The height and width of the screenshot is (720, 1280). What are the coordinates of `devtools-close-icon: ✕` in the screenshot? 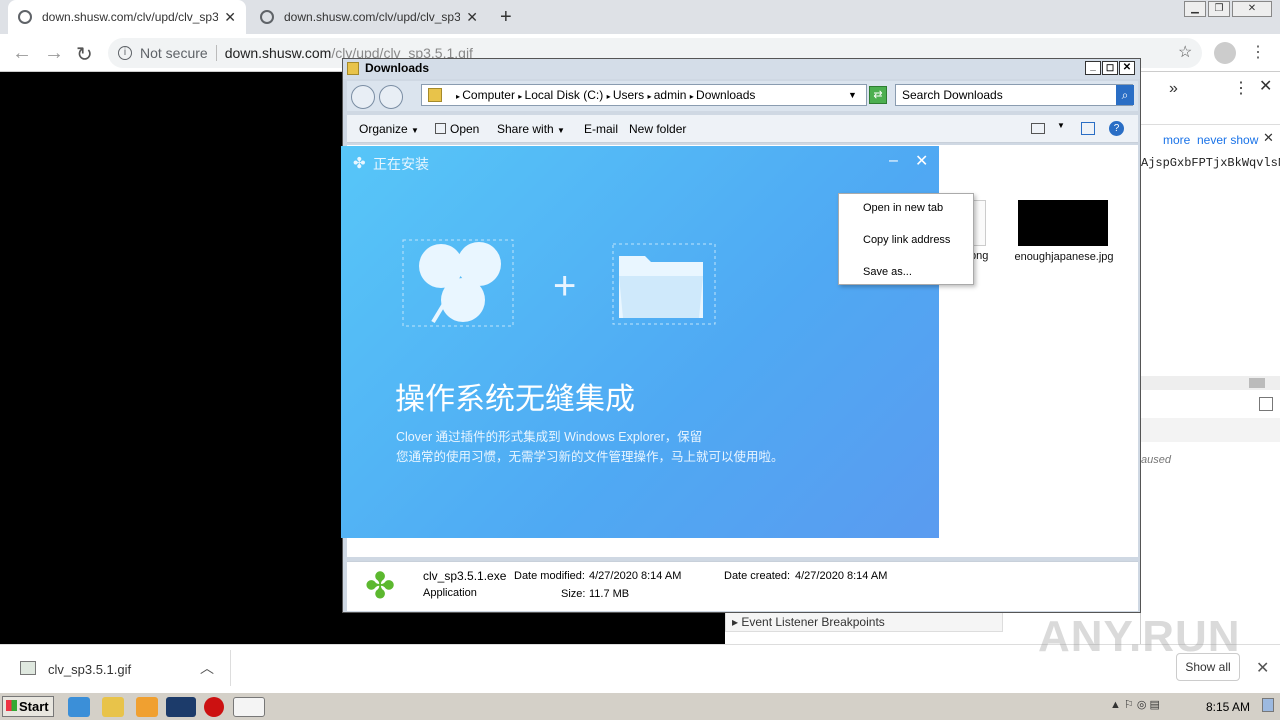 It's located at (1265, 86).